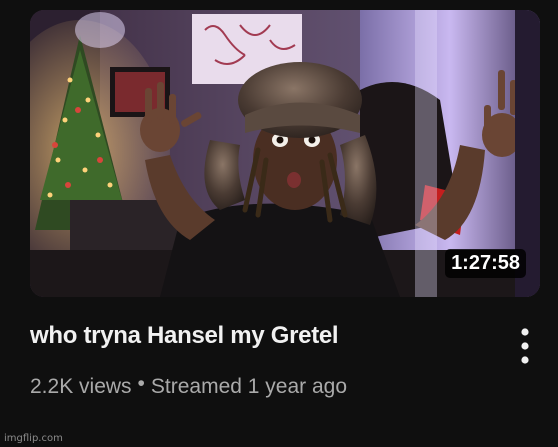  I want to click on more-vert-icon, so click(525, 346).